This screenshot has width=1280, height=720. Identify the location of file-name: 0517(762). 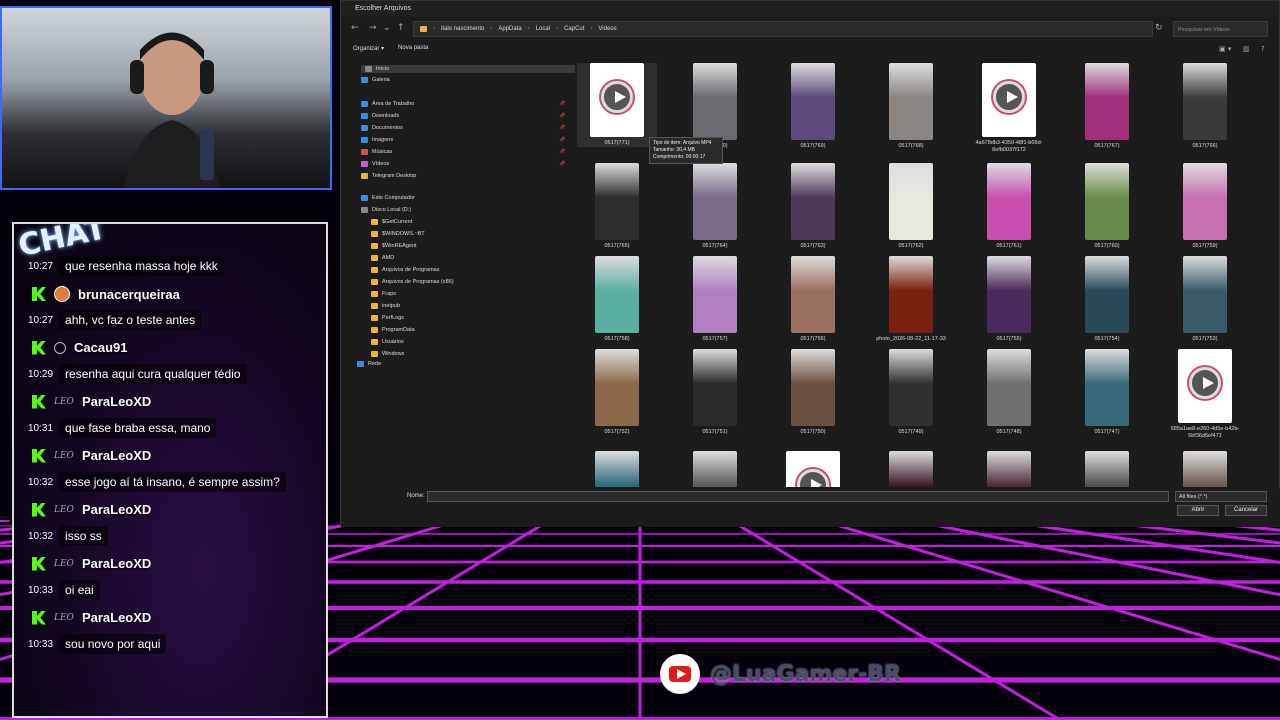
(911, 246).